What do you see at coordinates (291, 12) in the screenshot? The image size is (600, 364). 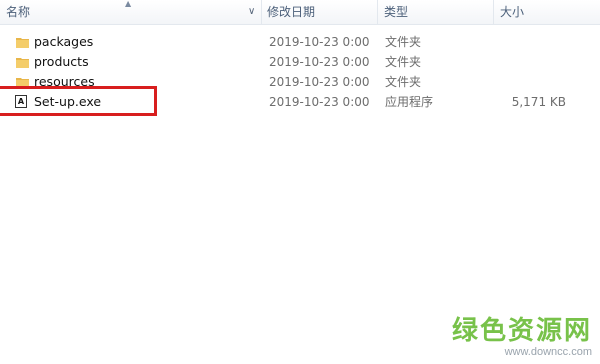 I see `column-header-date: 修改日期` at bounding box center [291, 12].